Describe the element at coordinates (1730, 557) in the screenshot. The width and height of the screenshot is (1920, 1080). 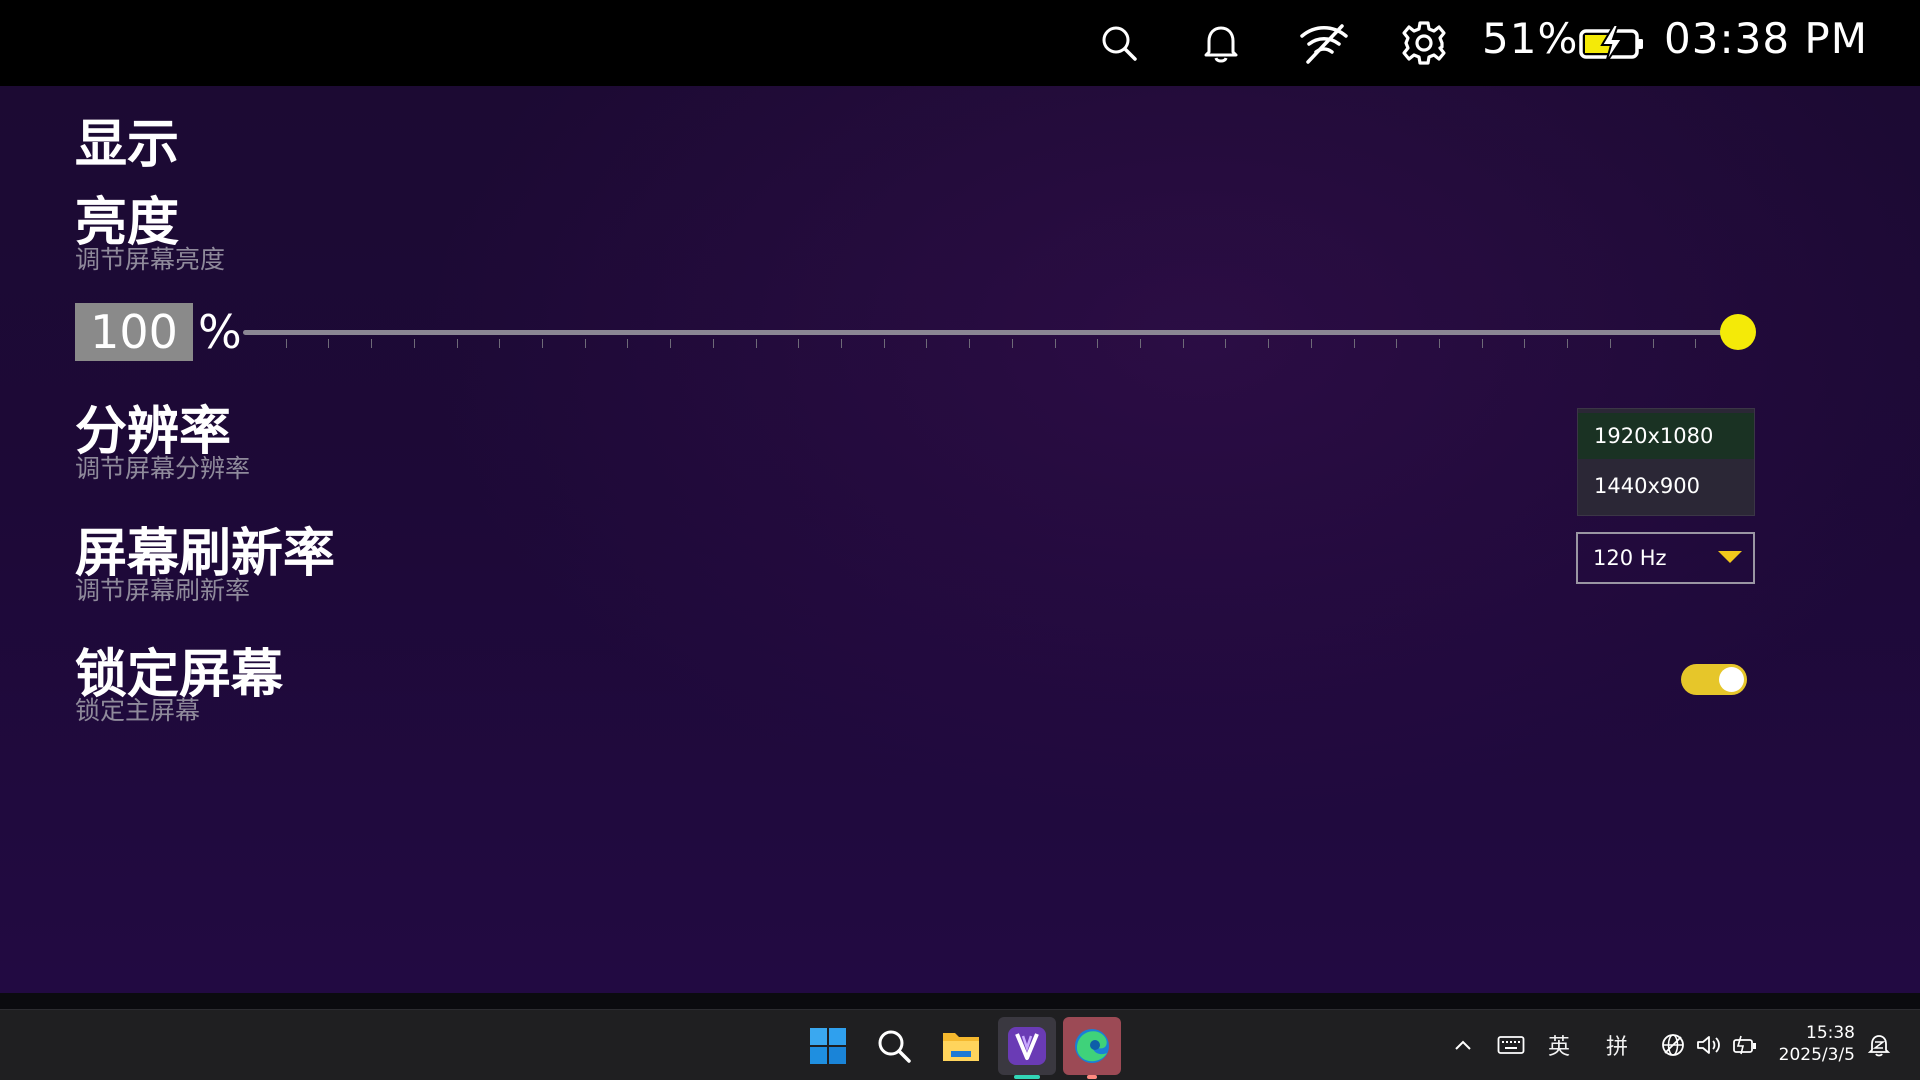
I see `chevron-down-icon` at that location.